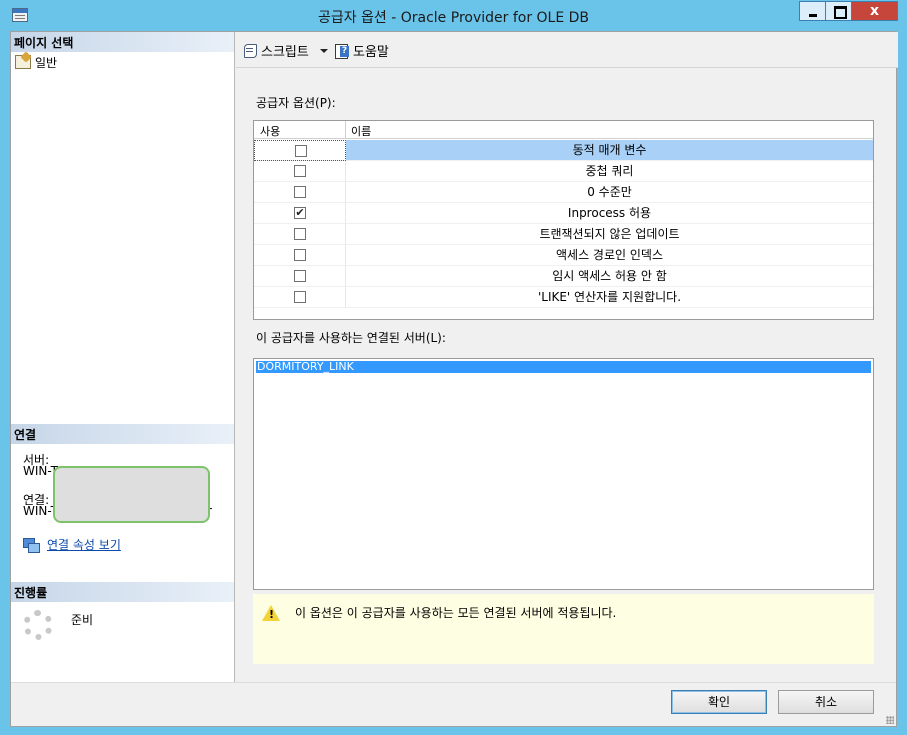 The height and width of the screenshot is (735, 907). Describe the element at coordinates (609, 192) in the screenshot. I see `option-name: 0 수준만` at that location.